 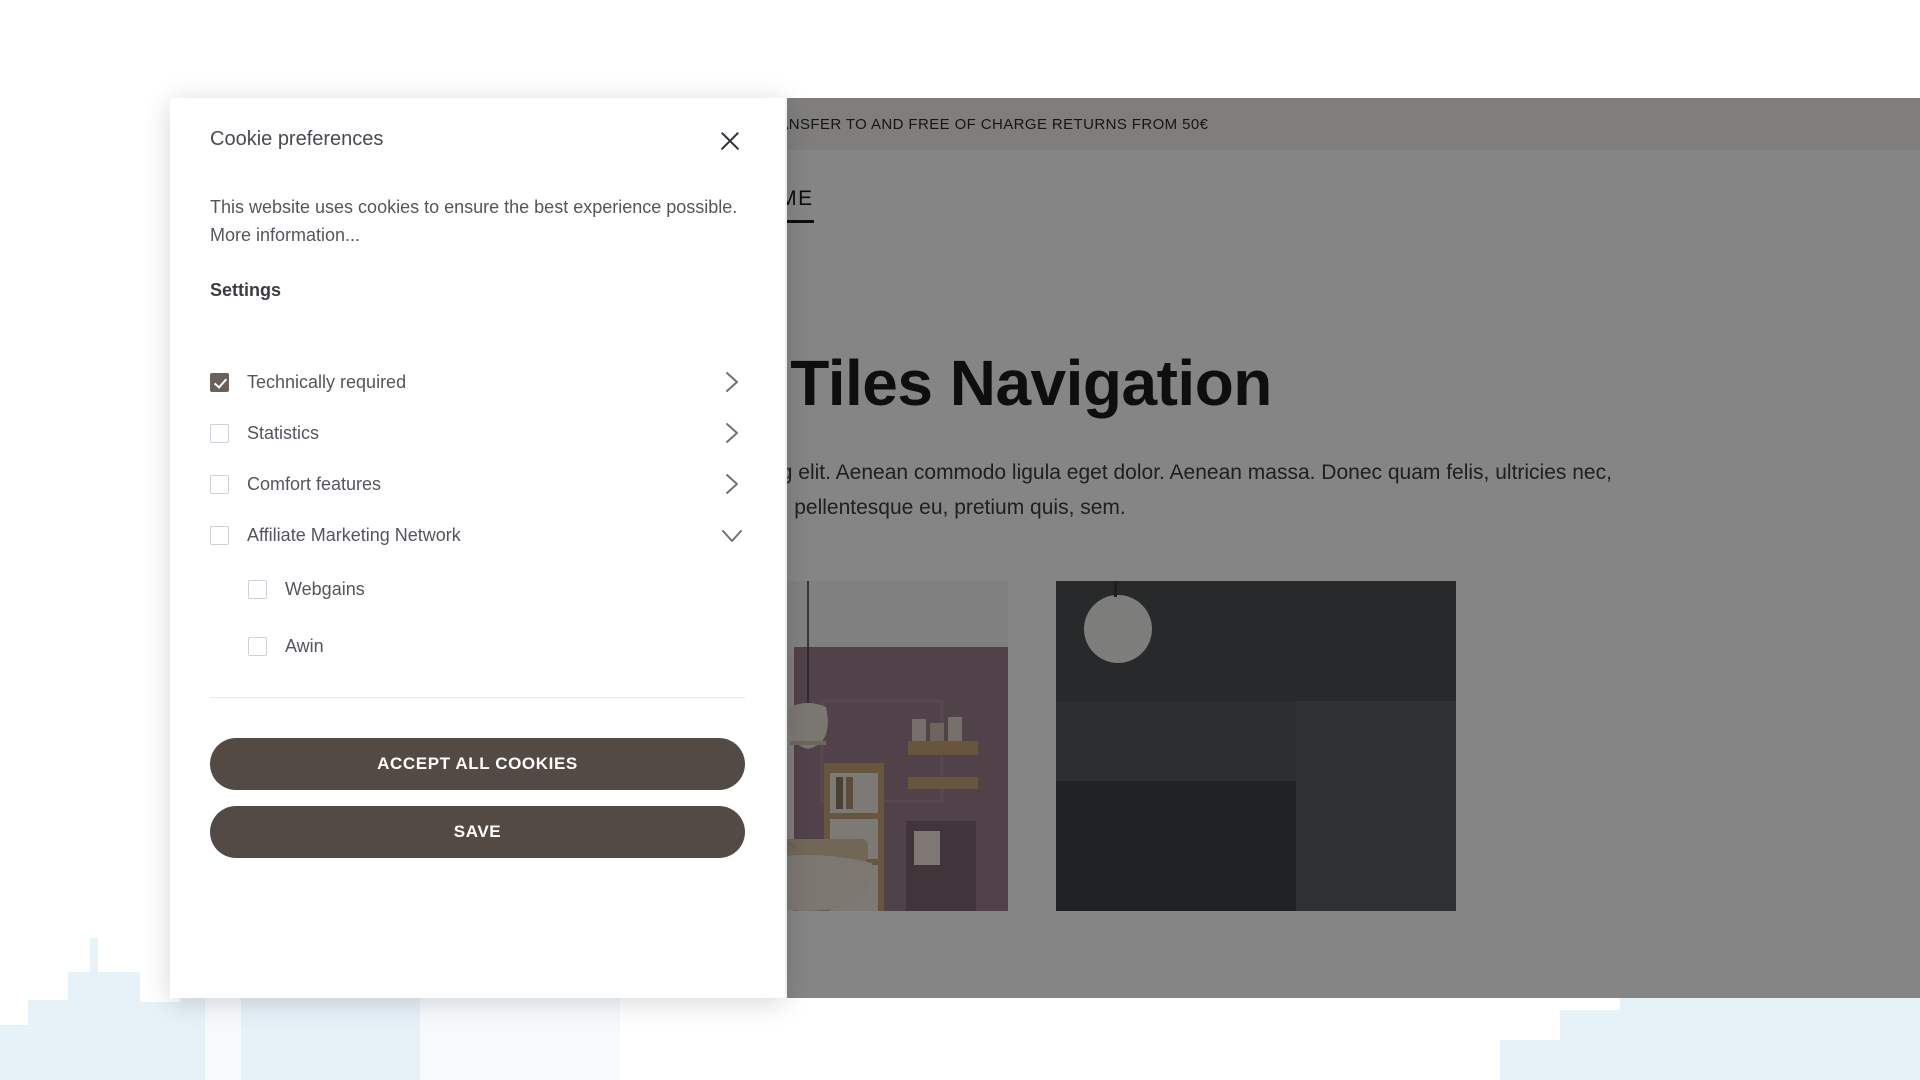 What do you see at coordinates (325, 588) in the screenshot?
I see `cookie-subitem-label: Webgains` at bounding box center [325, 588].